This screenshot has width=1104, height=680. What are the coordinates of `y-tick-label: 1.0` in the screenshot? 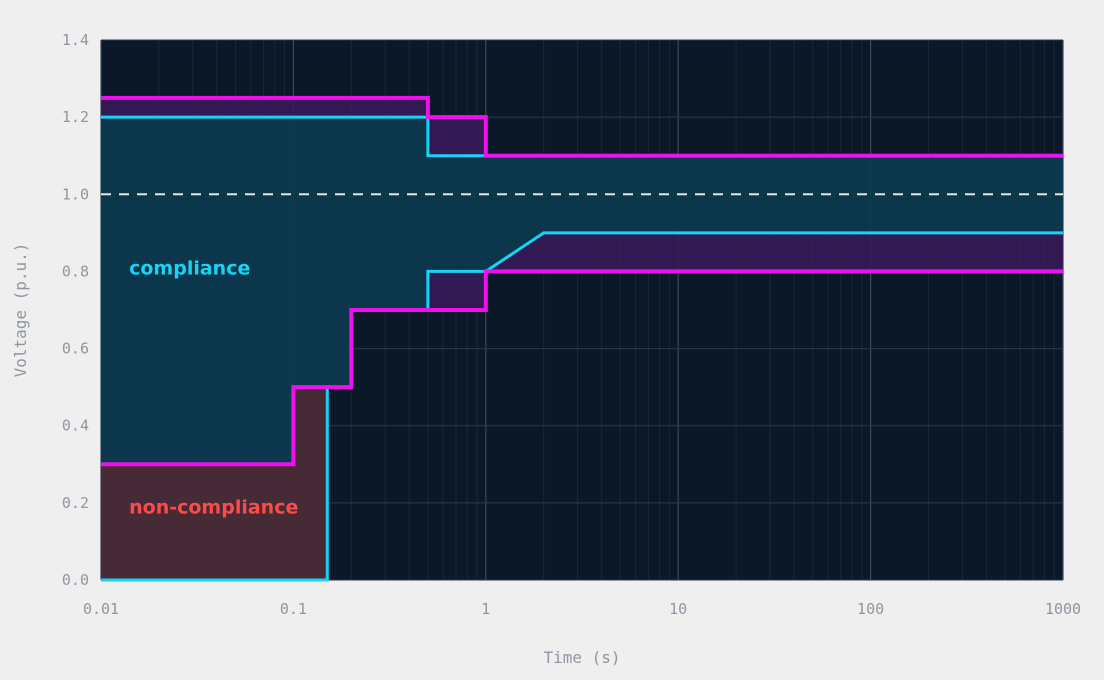 It's located at (75, 194).